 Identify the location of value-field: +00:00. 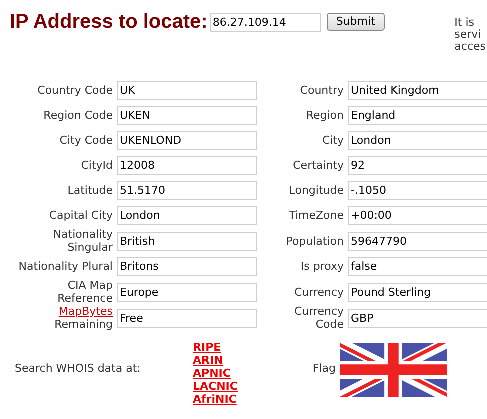
(417, 215).